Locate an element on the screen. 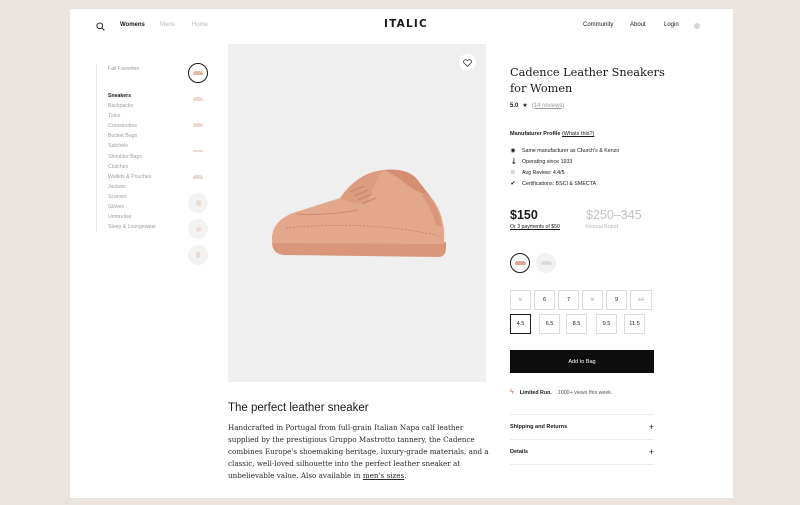 The height and width of the screenshot is (505, 800). manufacturer-item-text: Certifications: BSCI & SMECTA is located at coordinates (559, 183).